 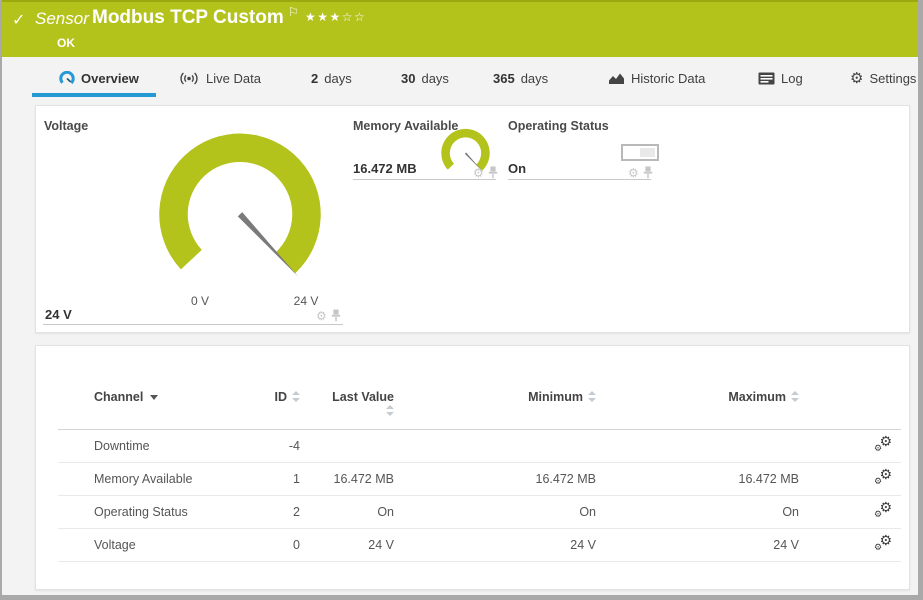 I want to click on tab-historic-data: Historic Data, so click(x=656, y=78).